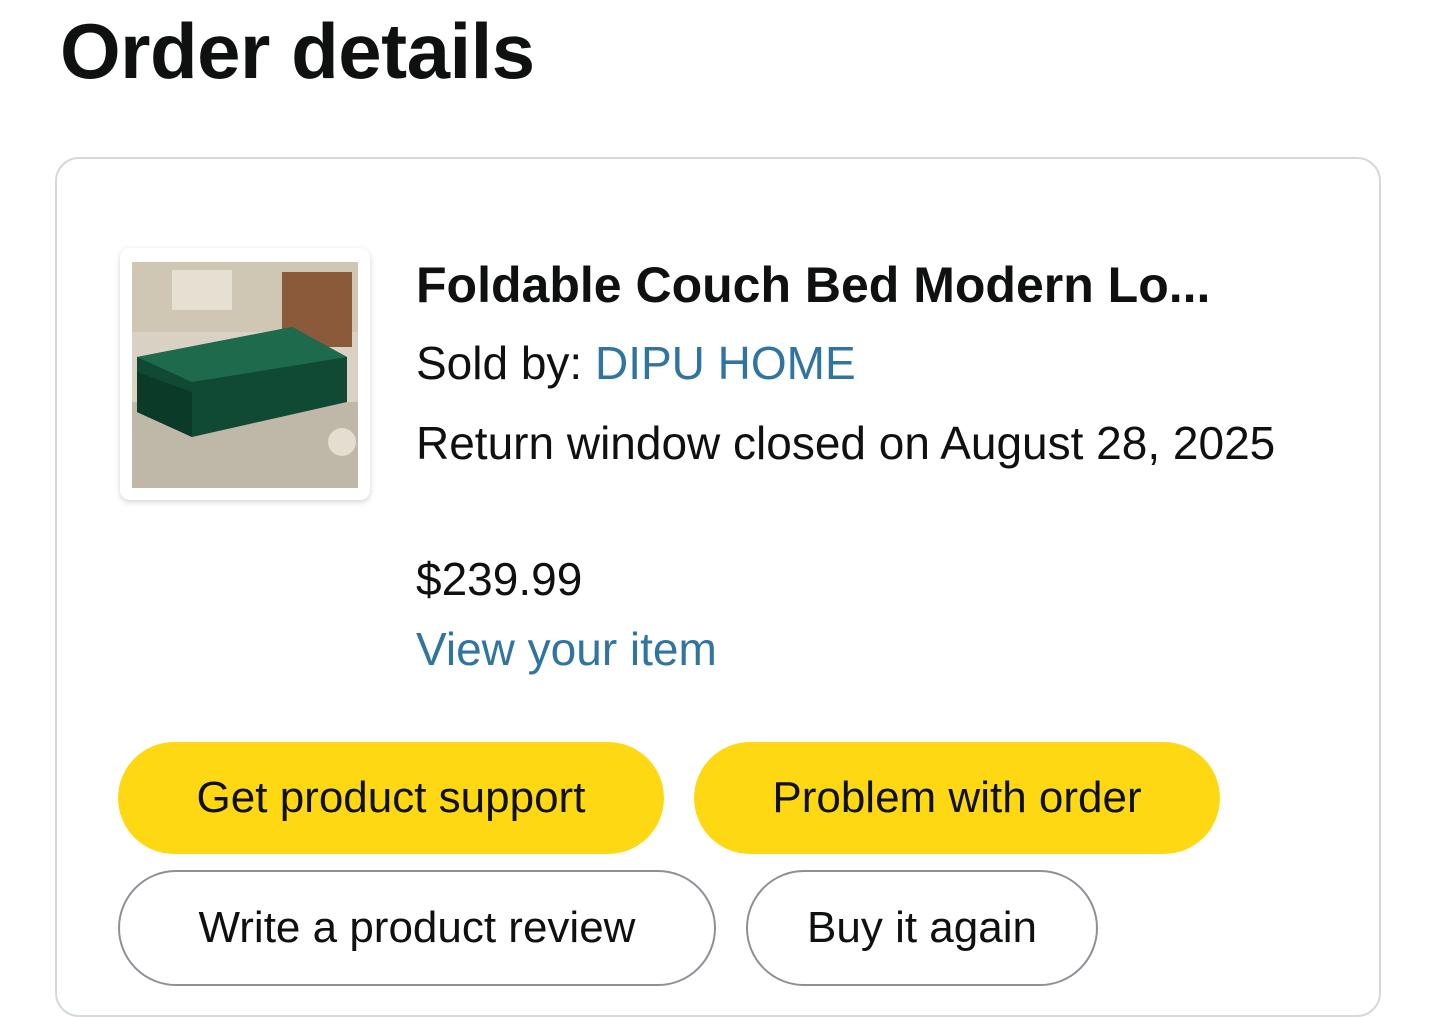 This screenshot has height=1017, width=1440. What do you see at coordinates (499, 579) in the screenshot?
I see `item-price: $239.99` at bounding box center [499, 579].